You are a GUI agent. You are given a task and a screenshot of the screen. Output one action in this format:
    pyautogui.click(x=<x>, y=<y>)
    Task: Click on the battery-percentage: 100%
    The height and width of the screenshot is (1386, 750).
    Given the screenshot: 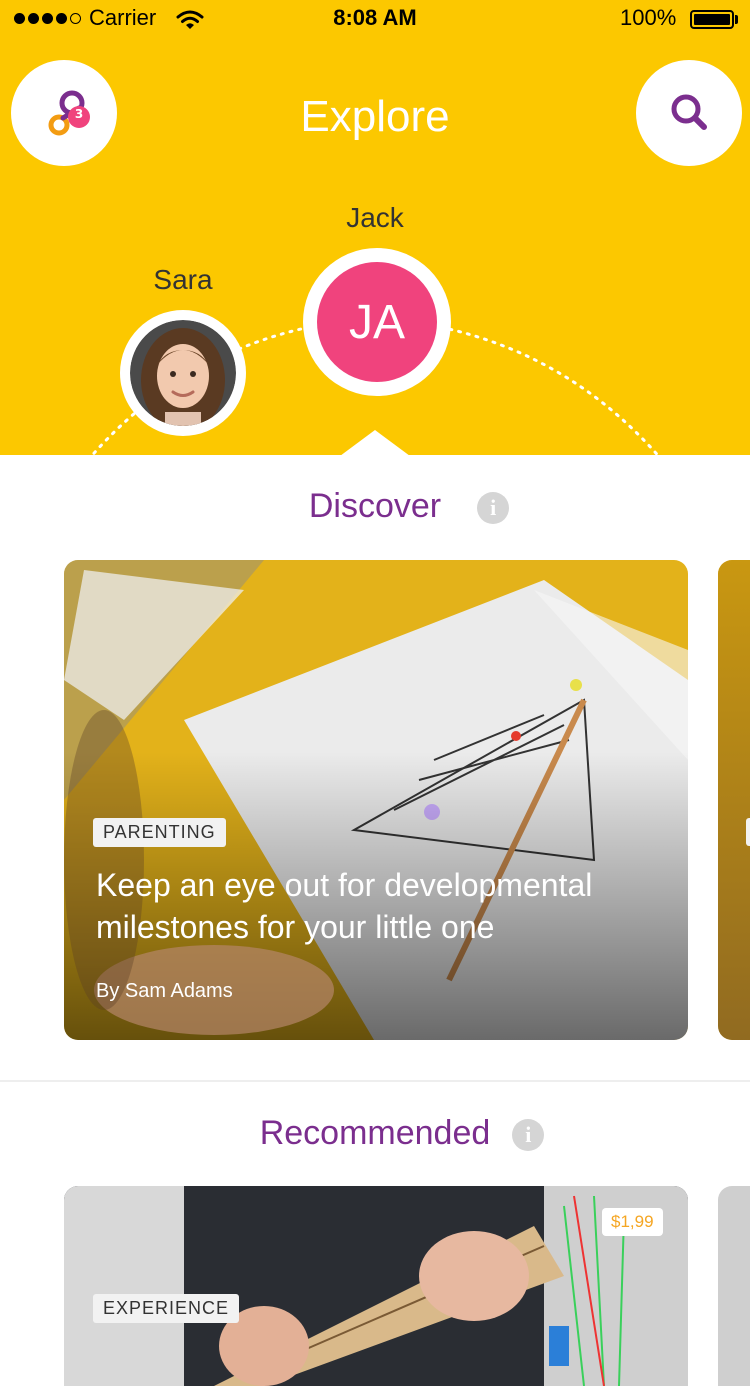 What is the action you would take?
    pyautogui.click(x=648, y=17)
    